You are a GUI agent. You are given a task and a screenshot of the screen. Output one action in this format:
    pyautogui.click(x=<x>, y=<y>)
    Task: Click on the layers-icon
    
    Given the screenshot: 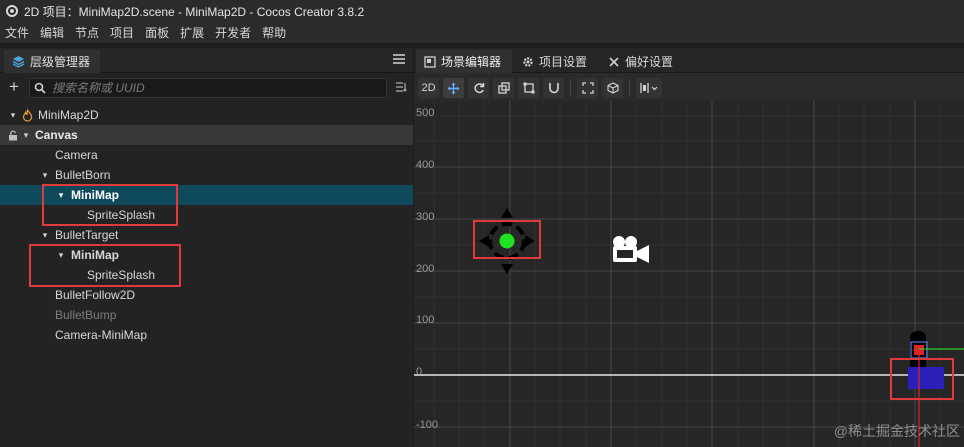 What is the action you would take?
    pyautogui.click(x=18, y=62)
    